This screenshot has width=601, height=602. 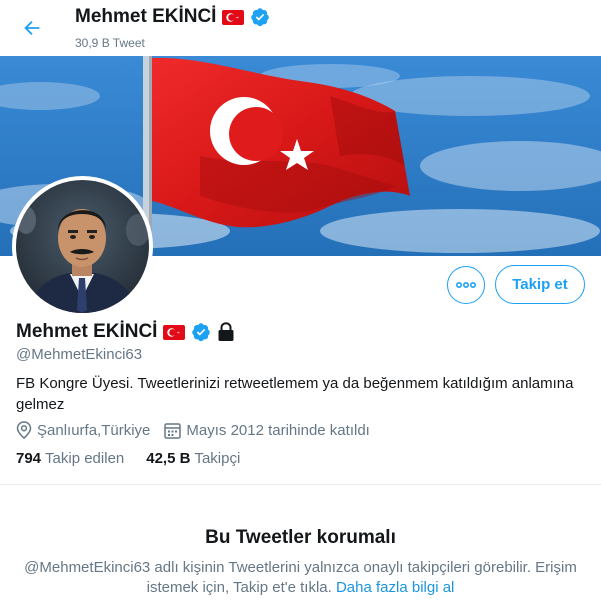 What do you see at coordinates (540, 284) in the screenshot?
I see `follow-button: Takip et` at bounding box center [540, 284].